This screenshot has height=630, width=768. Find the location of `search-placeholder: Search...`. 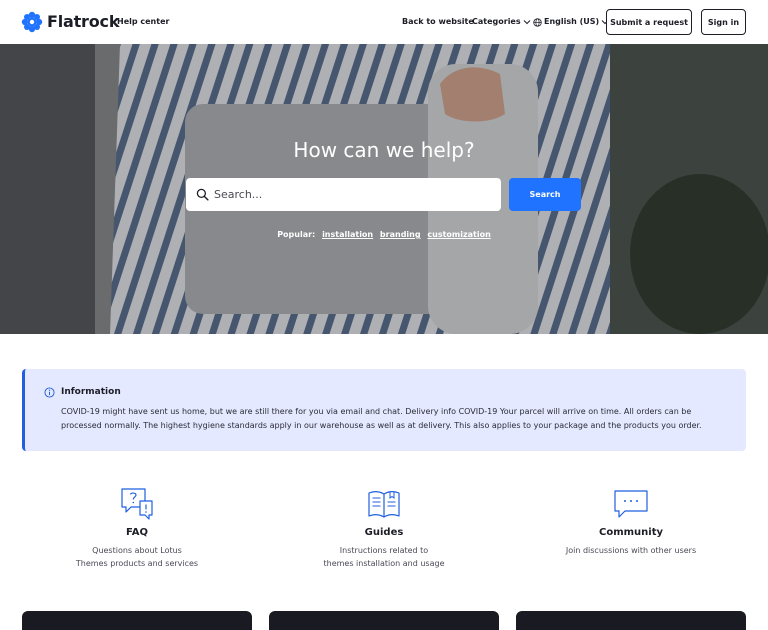

search-placeholder: Search... is located at coordinates (238, 194).